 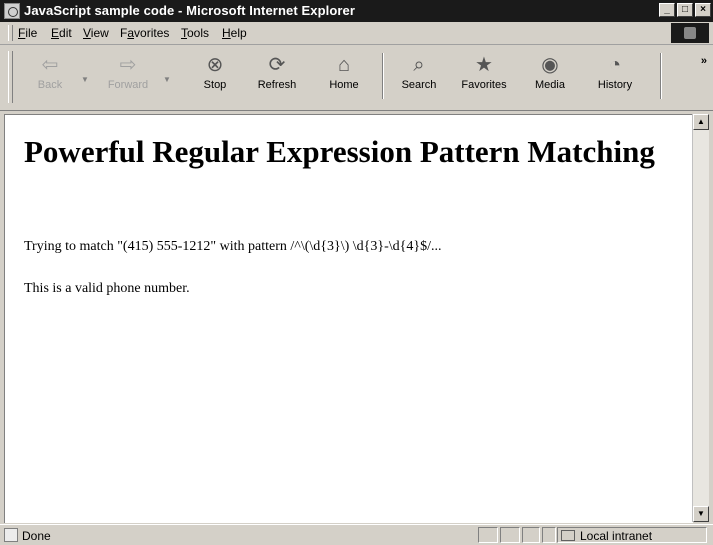 I want to click on stop-icon: ⊗, so click(x=215, y=65).